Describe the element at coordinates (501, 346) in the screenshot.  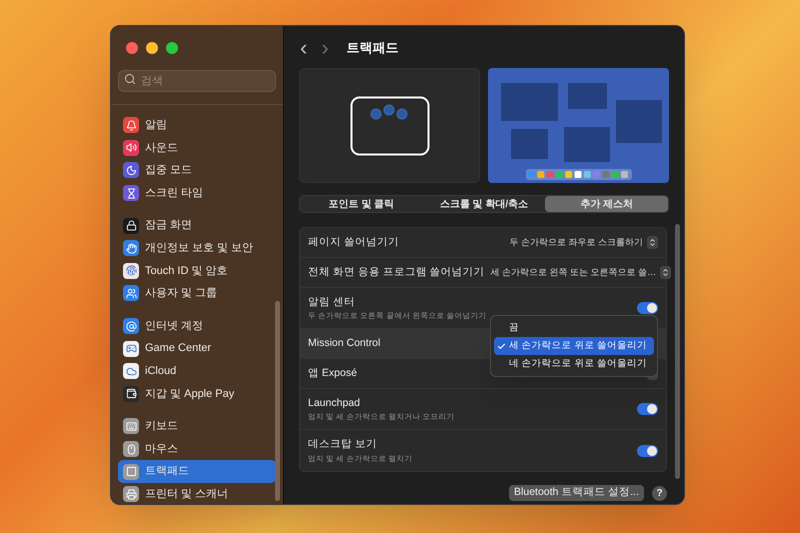
I see `checkmark-icon` at that location.